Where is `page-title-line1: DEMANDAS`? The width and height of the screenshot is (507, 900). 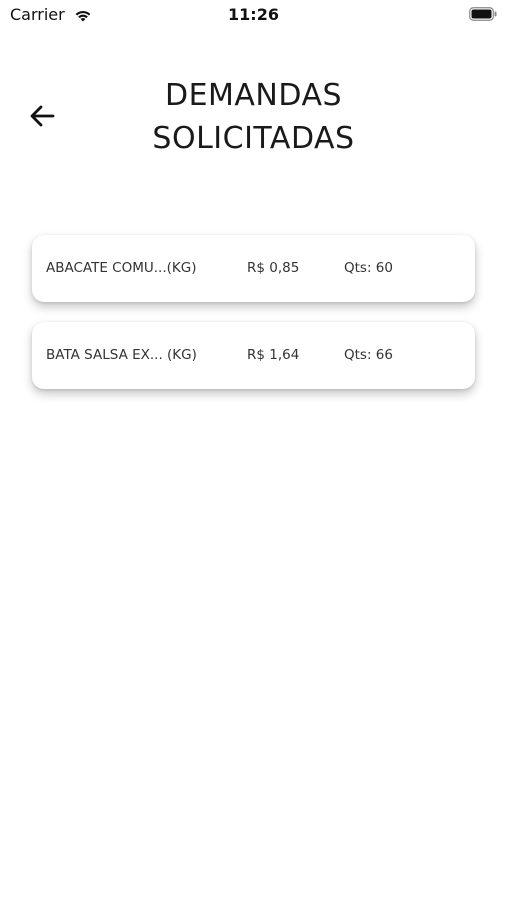
page-title-line1: DEMANDAS is located at coordinates (253, 95).